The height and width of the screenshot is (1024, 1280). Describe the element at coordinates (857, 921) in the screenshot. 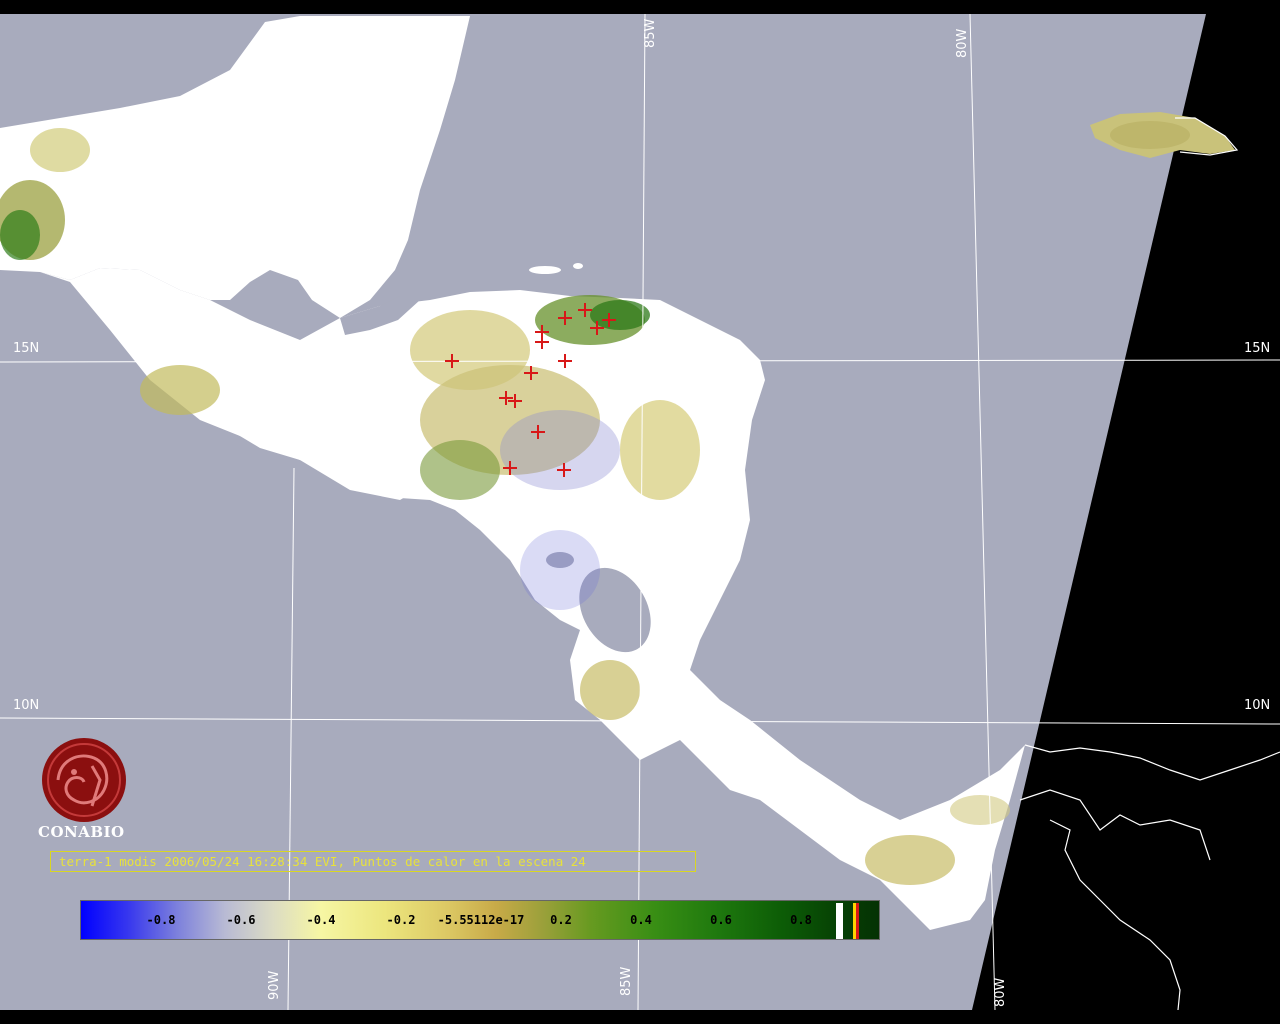

I see `colorbar-swatch-hotspot` at that location.